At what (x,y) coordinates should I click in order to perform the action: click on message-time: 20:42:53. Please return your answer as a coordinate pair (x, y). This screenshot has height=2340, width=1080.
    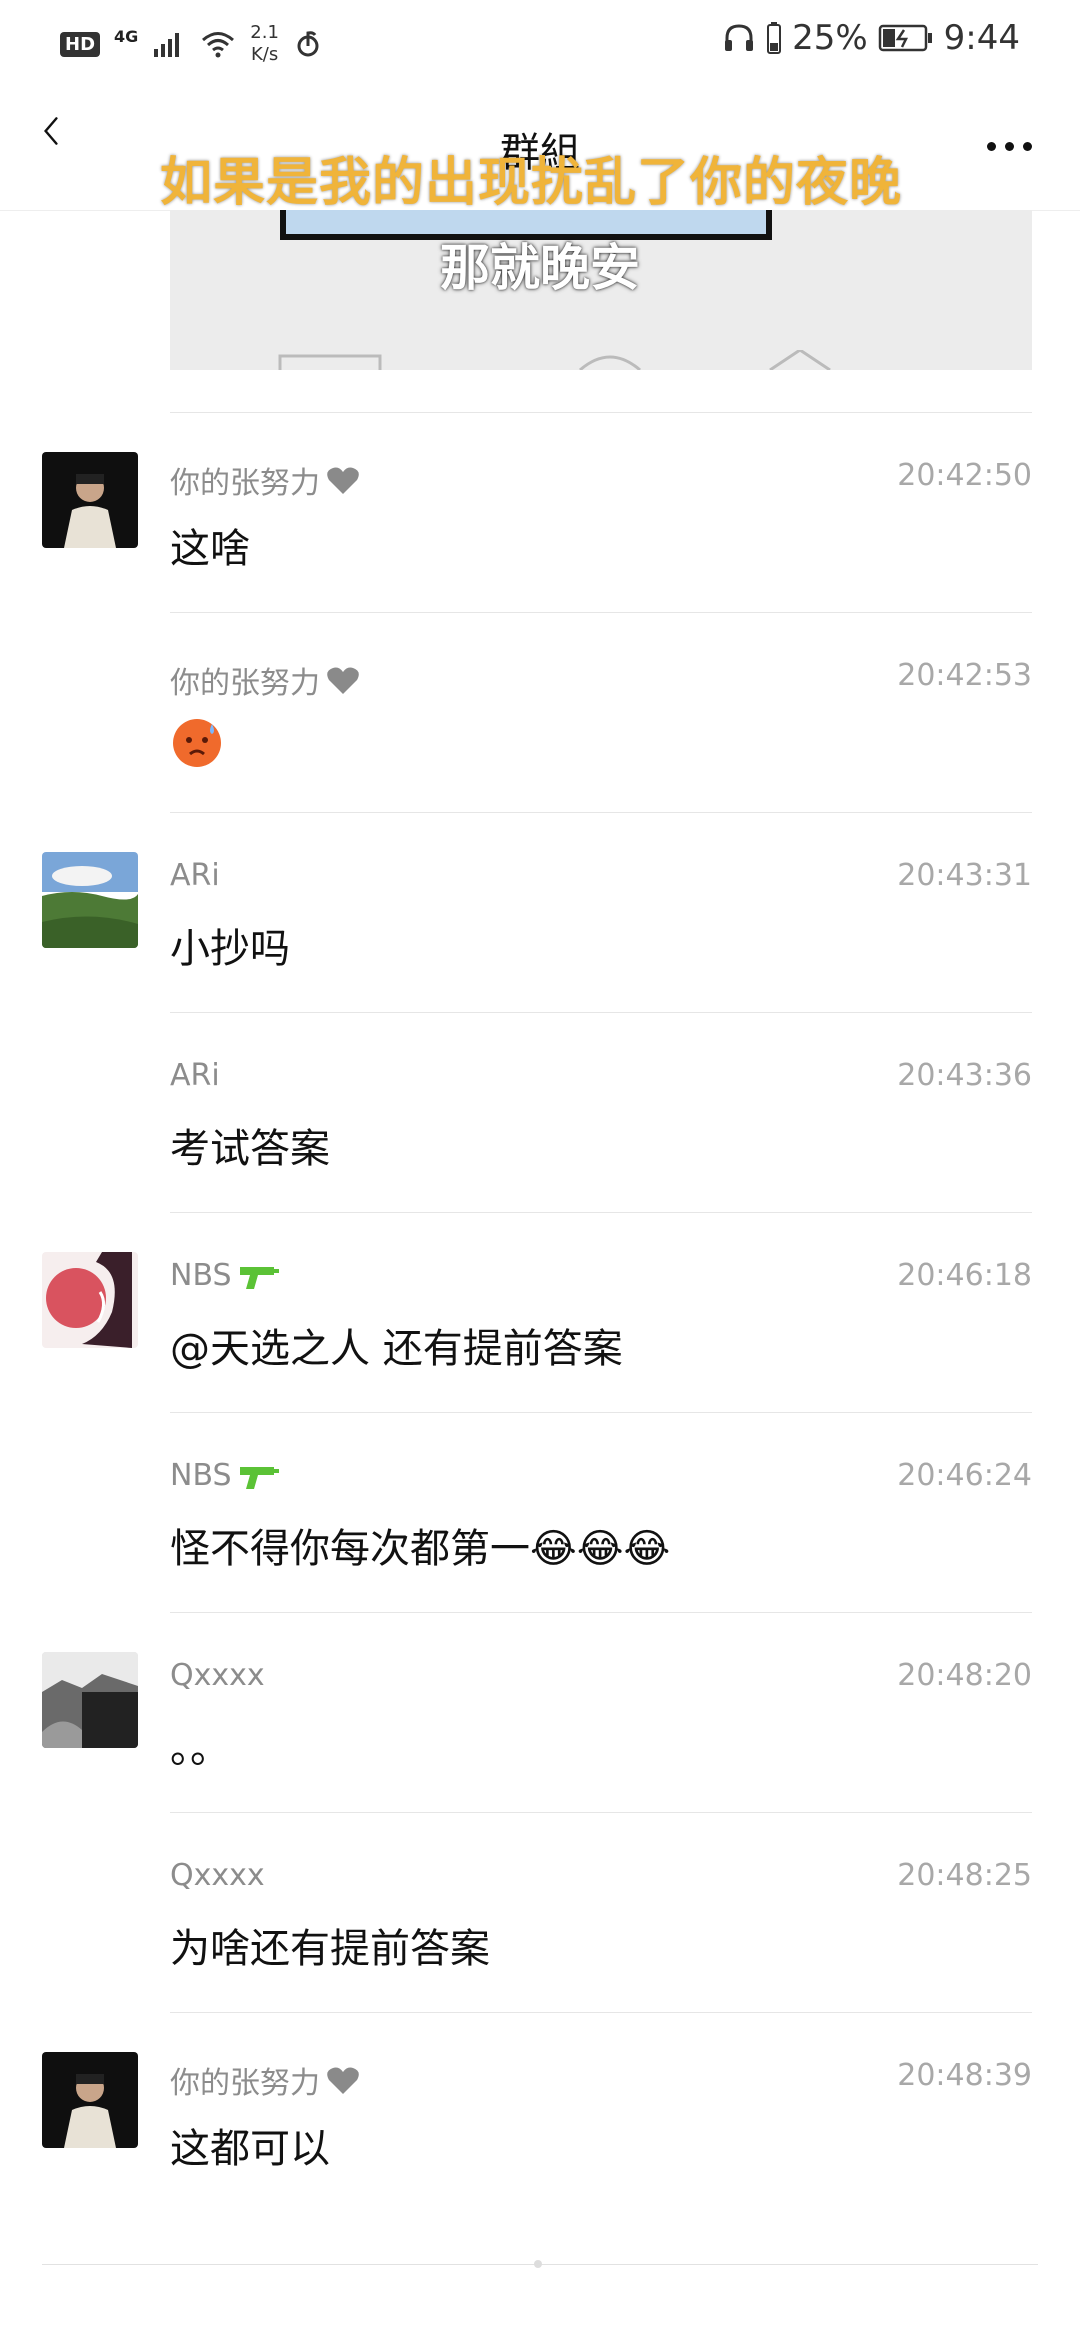
    Looking at the image, I should click on (964, 675).